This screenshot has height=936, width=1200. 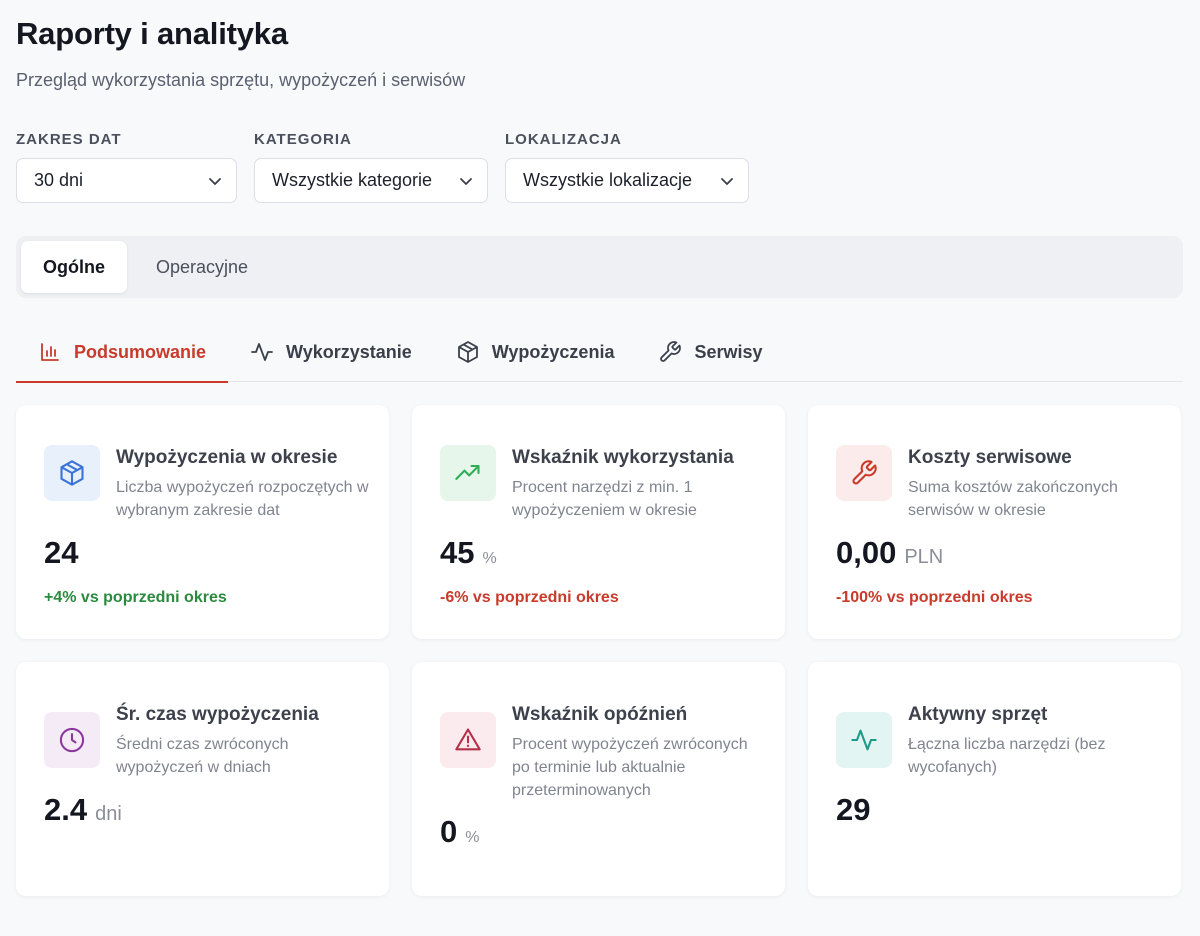 I want to click on card-description: Łączna liczba narzędzi (bez wycofanych), so click(x=1007, y=756).